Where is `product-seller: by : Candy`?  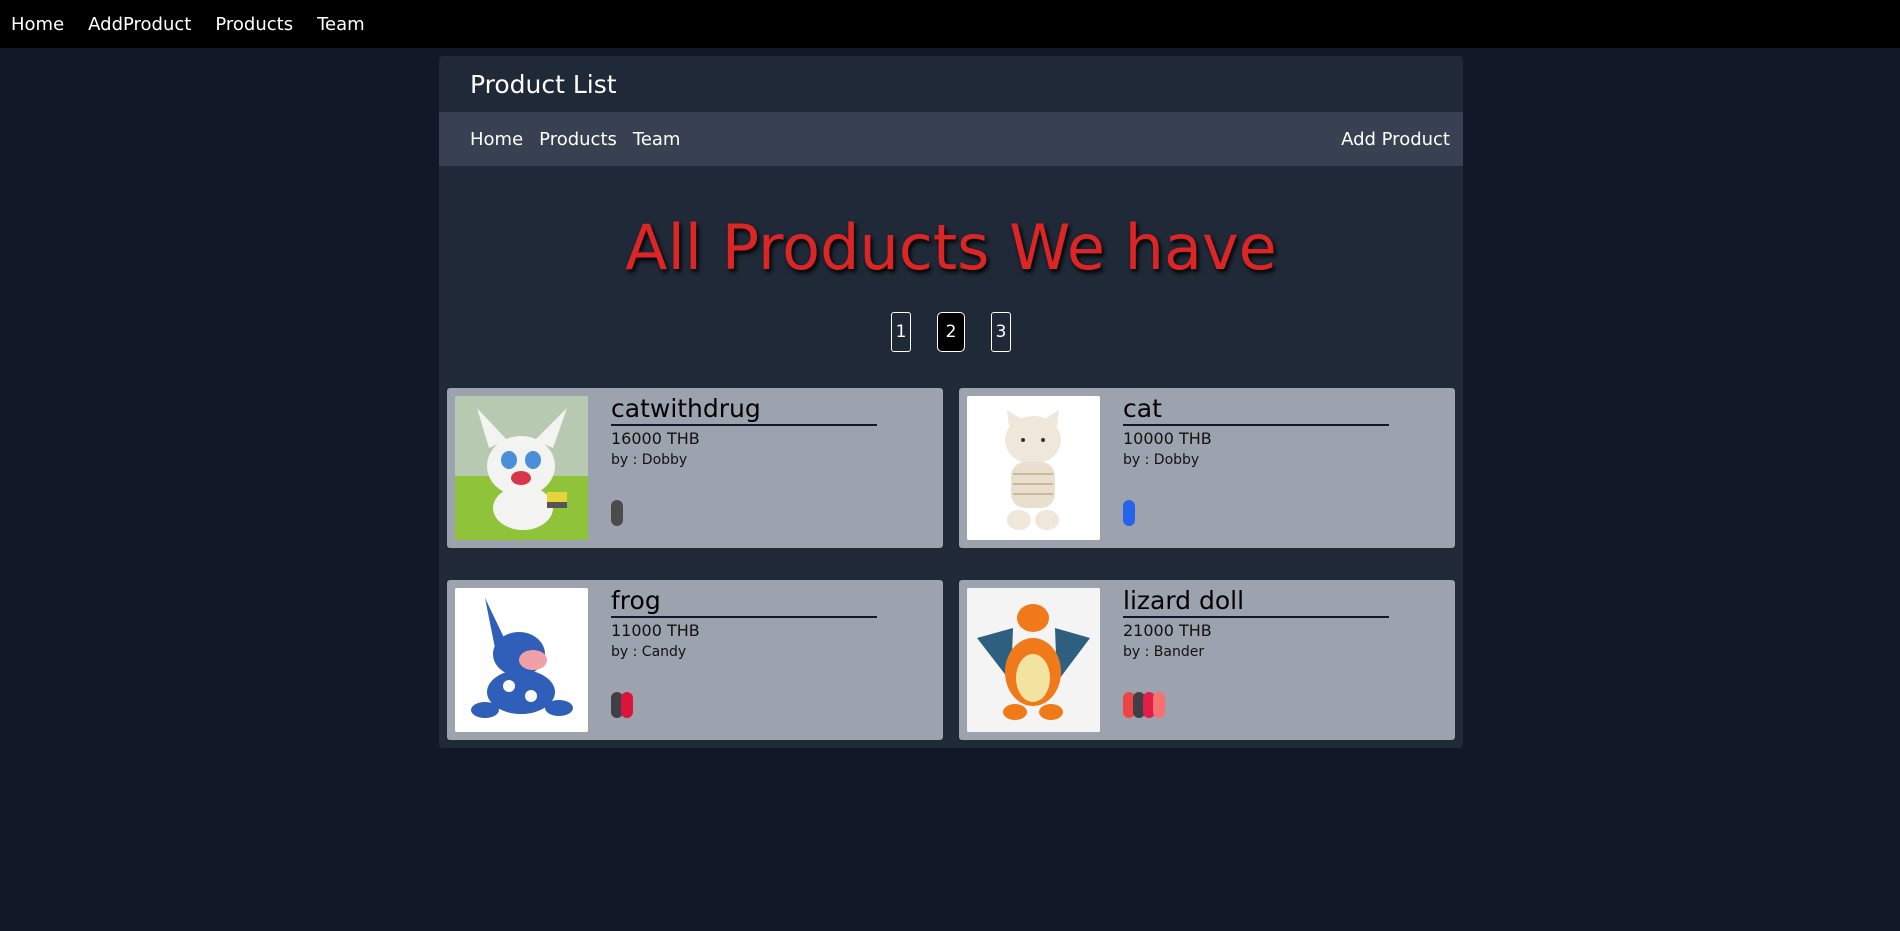 product-seller: by : Candy is located at coordinates (649, 652).